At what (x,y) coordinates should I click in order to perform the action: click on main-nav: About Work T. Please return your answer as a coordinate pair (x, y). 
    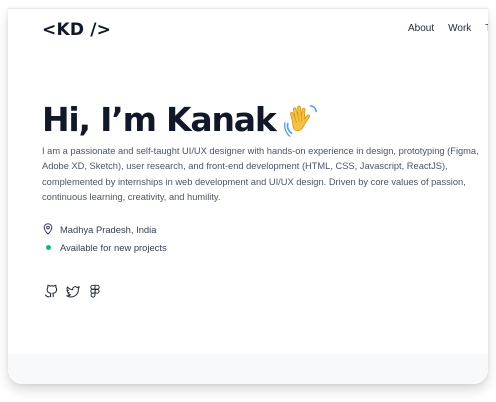
    Looking at the image, I should click on (448, 28).